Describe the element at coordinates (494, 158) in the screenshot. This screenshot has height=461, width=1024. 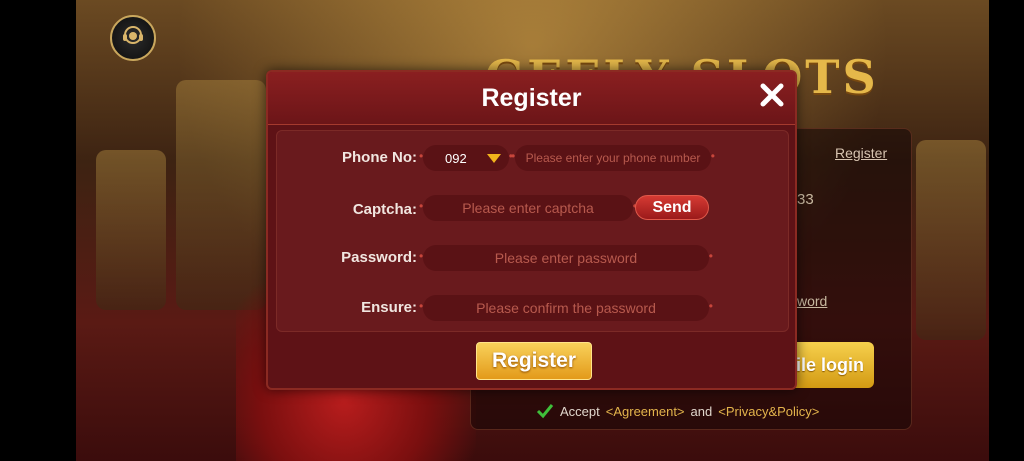
I see `dropdown-caret-icon` at that location.